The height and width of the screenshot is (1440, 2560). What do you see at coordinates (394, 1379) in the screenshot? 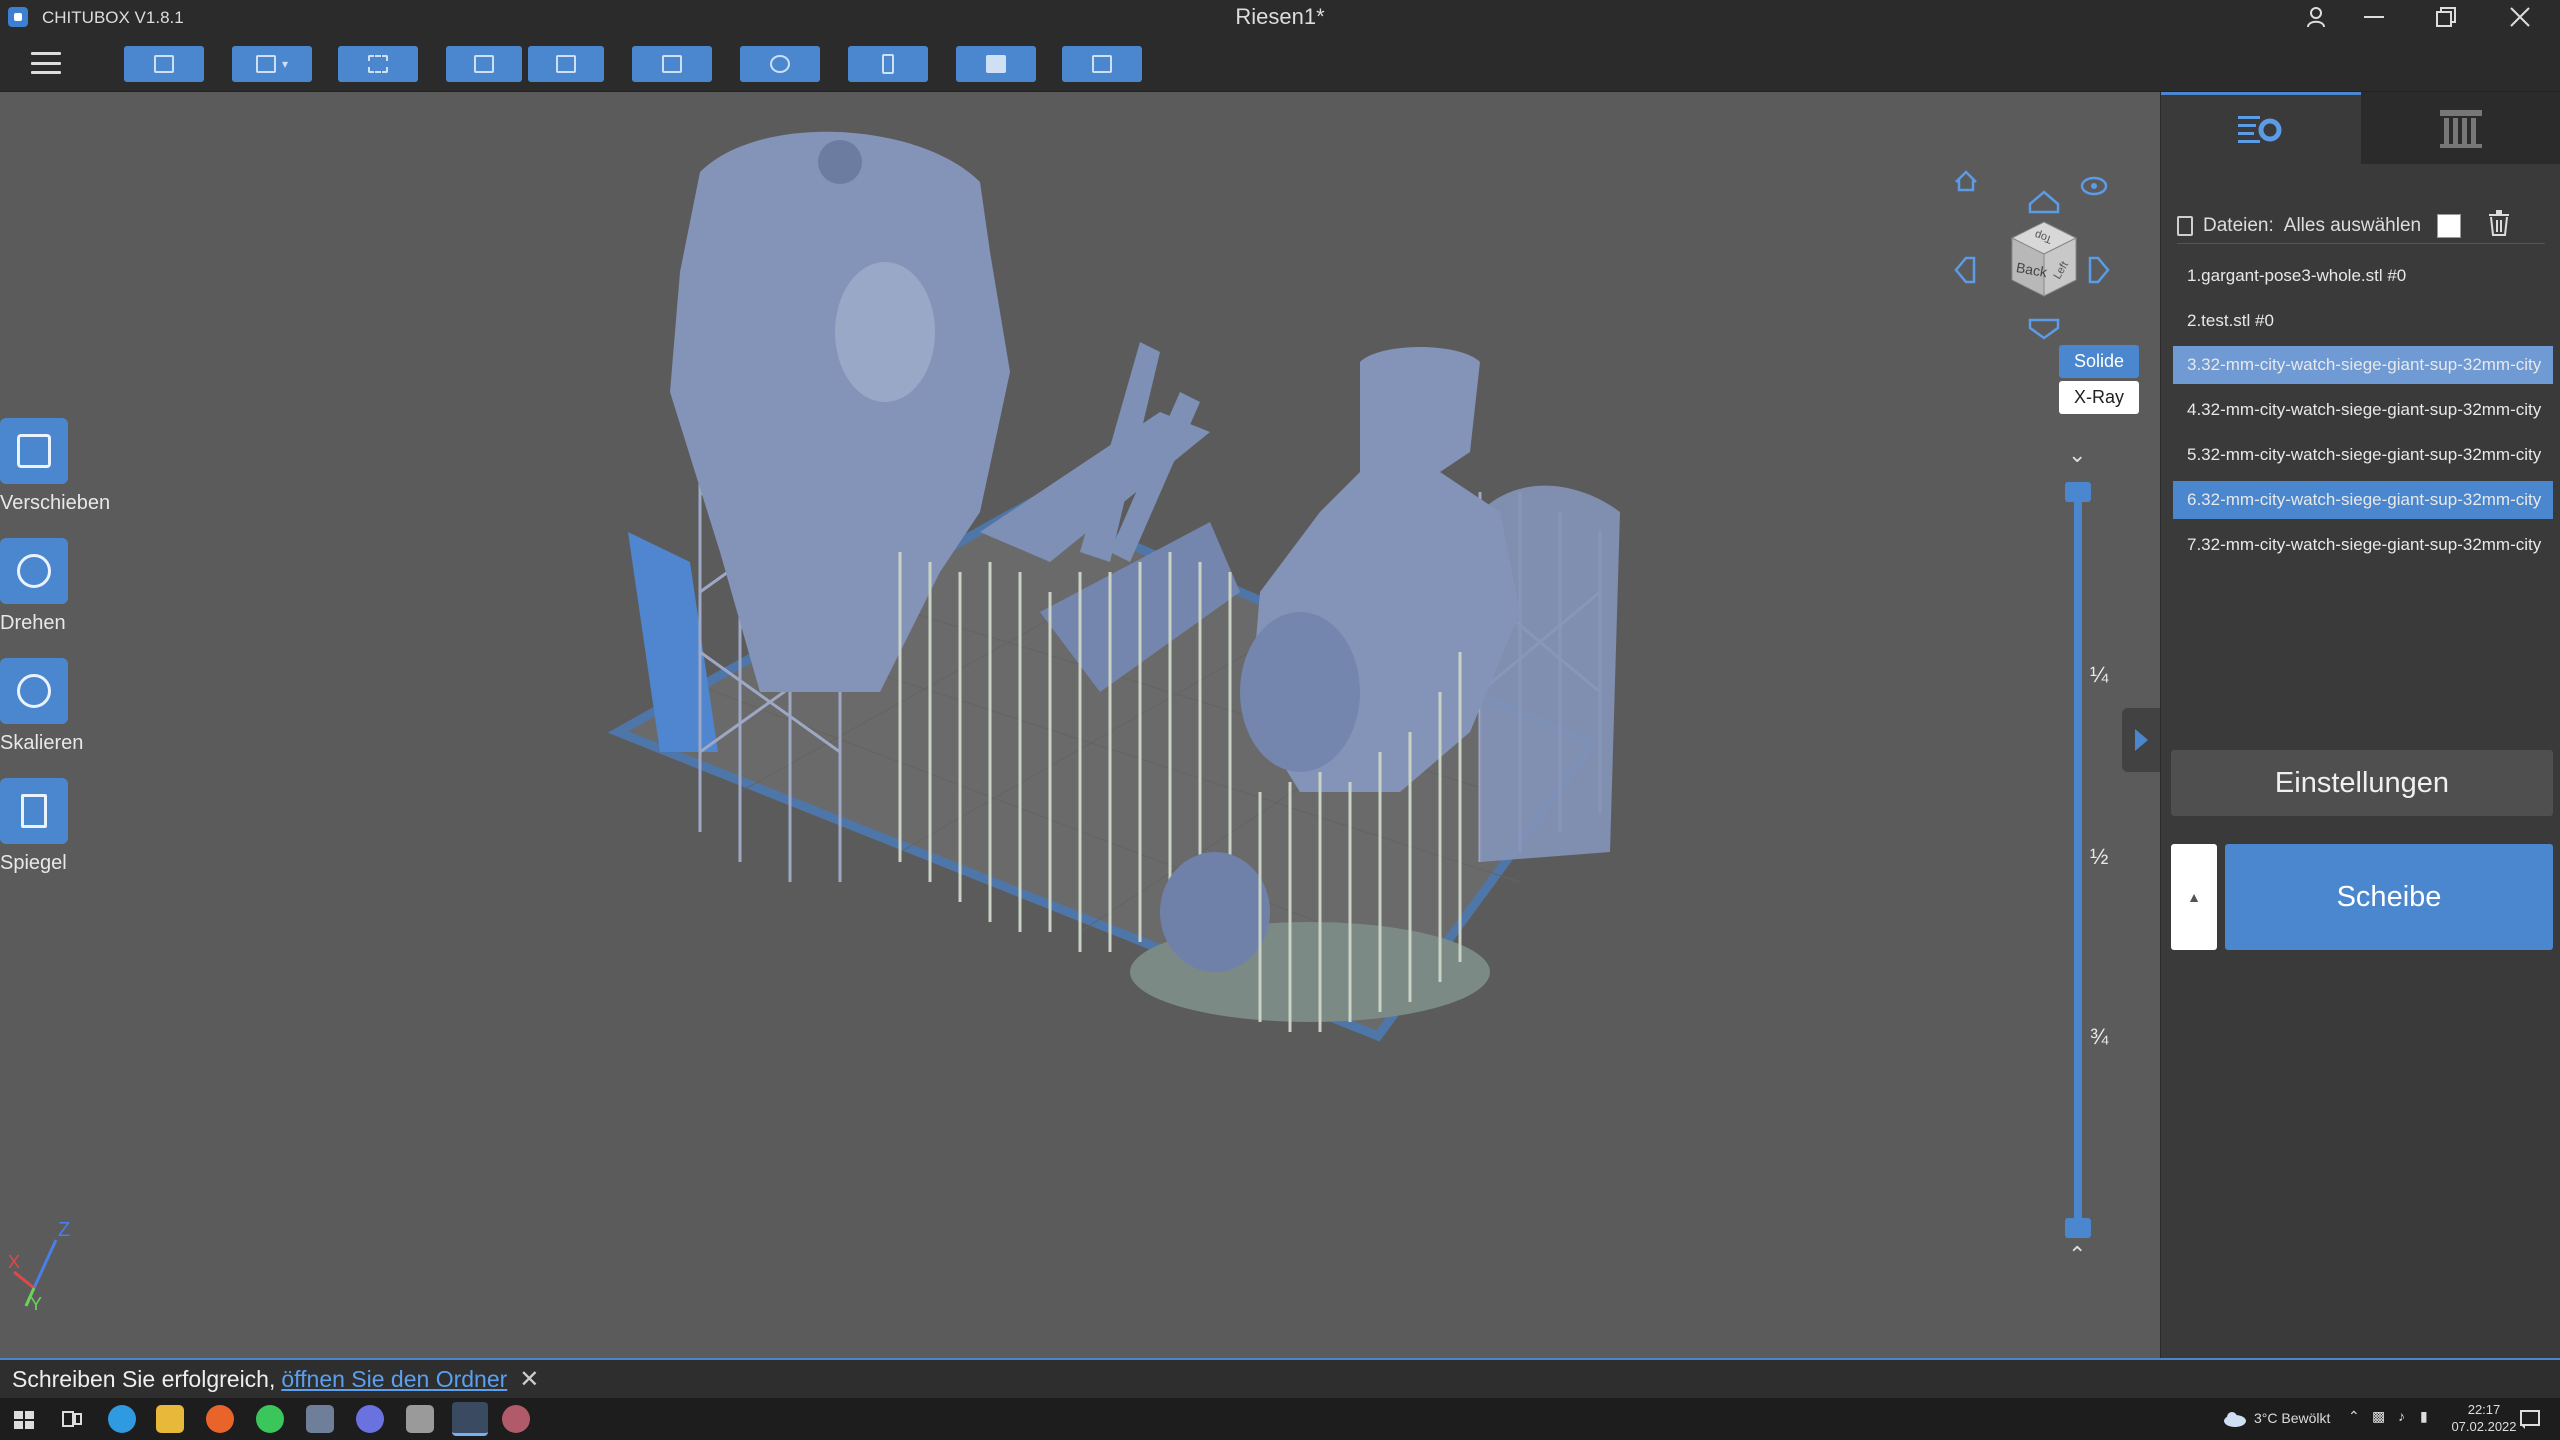
I see `open-folder-link: öffnen Sie den Ordner` at bounding box center [394, 1379].